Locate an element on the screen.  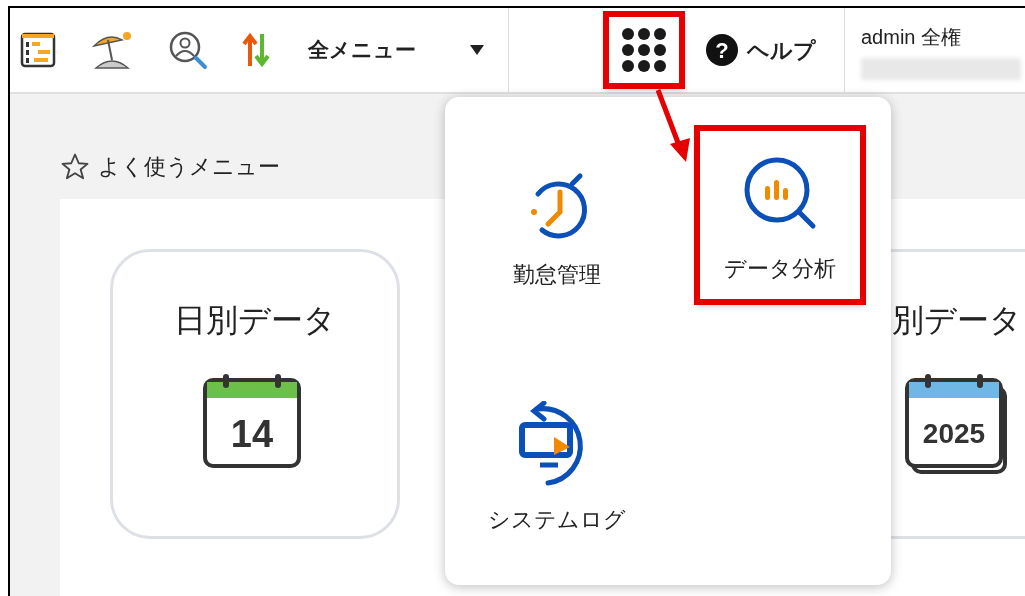
apps-grid-button is located at coordinates (644, 50).